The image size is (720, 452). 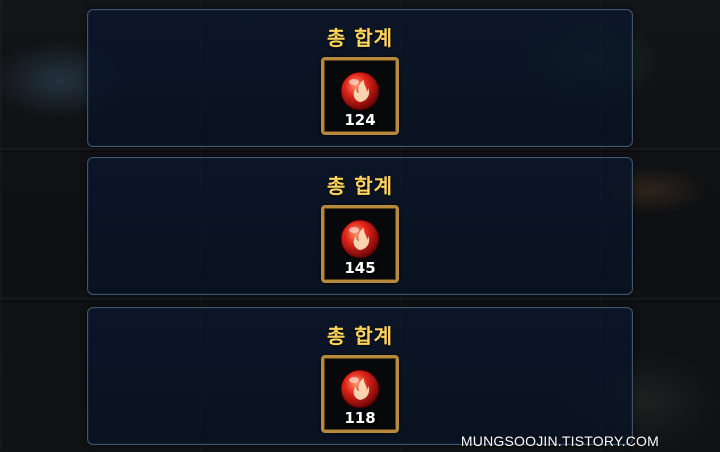 I want to click on reward-slot: 145, so click(x=360, y=244).